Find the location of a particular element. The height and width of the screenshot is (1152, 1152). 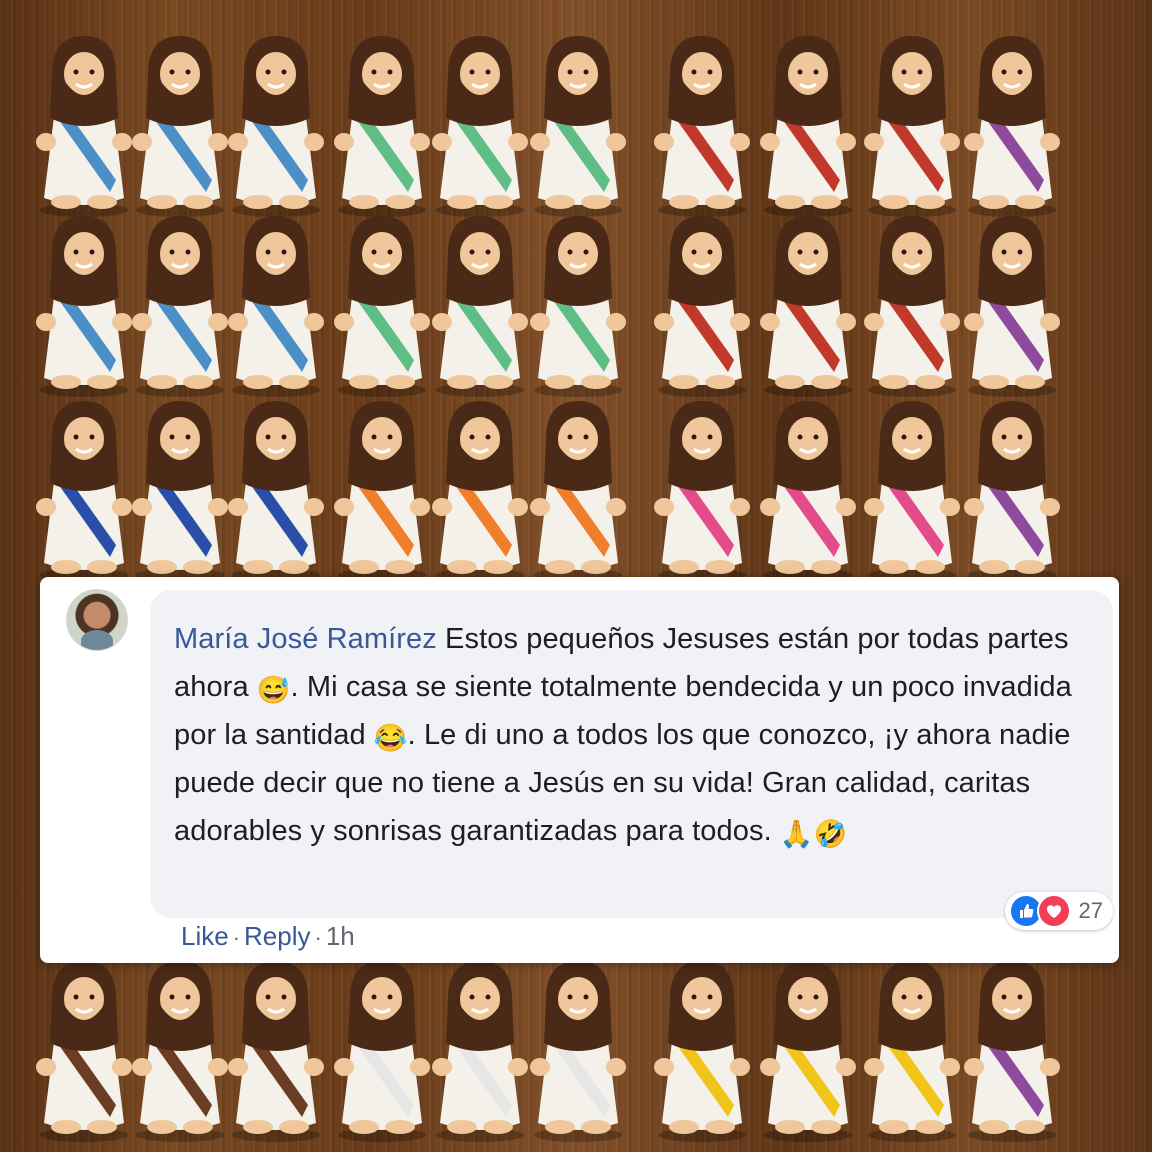

author-name: María José Ramírez is located at coordinates (305, 639).